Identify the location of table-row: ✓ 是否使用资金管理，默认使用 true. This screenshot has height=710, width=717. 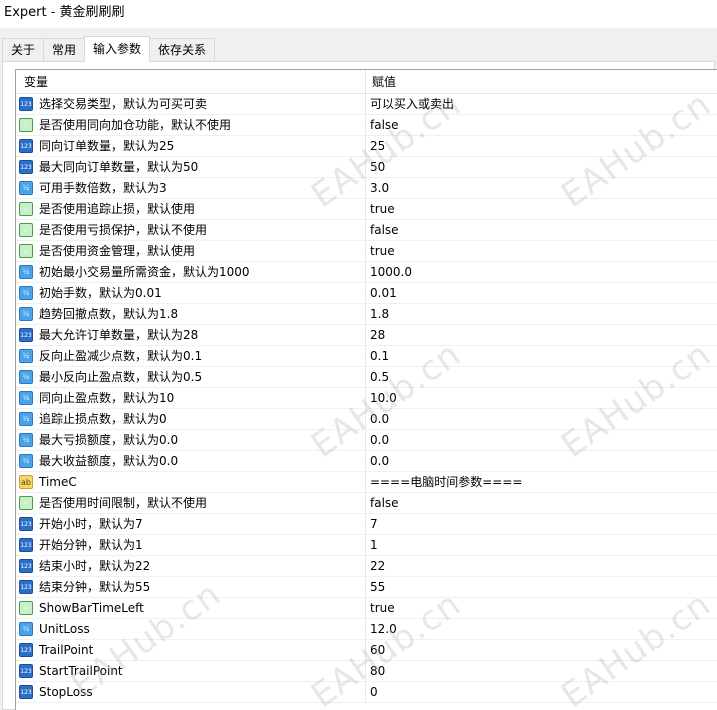
(366, 251).